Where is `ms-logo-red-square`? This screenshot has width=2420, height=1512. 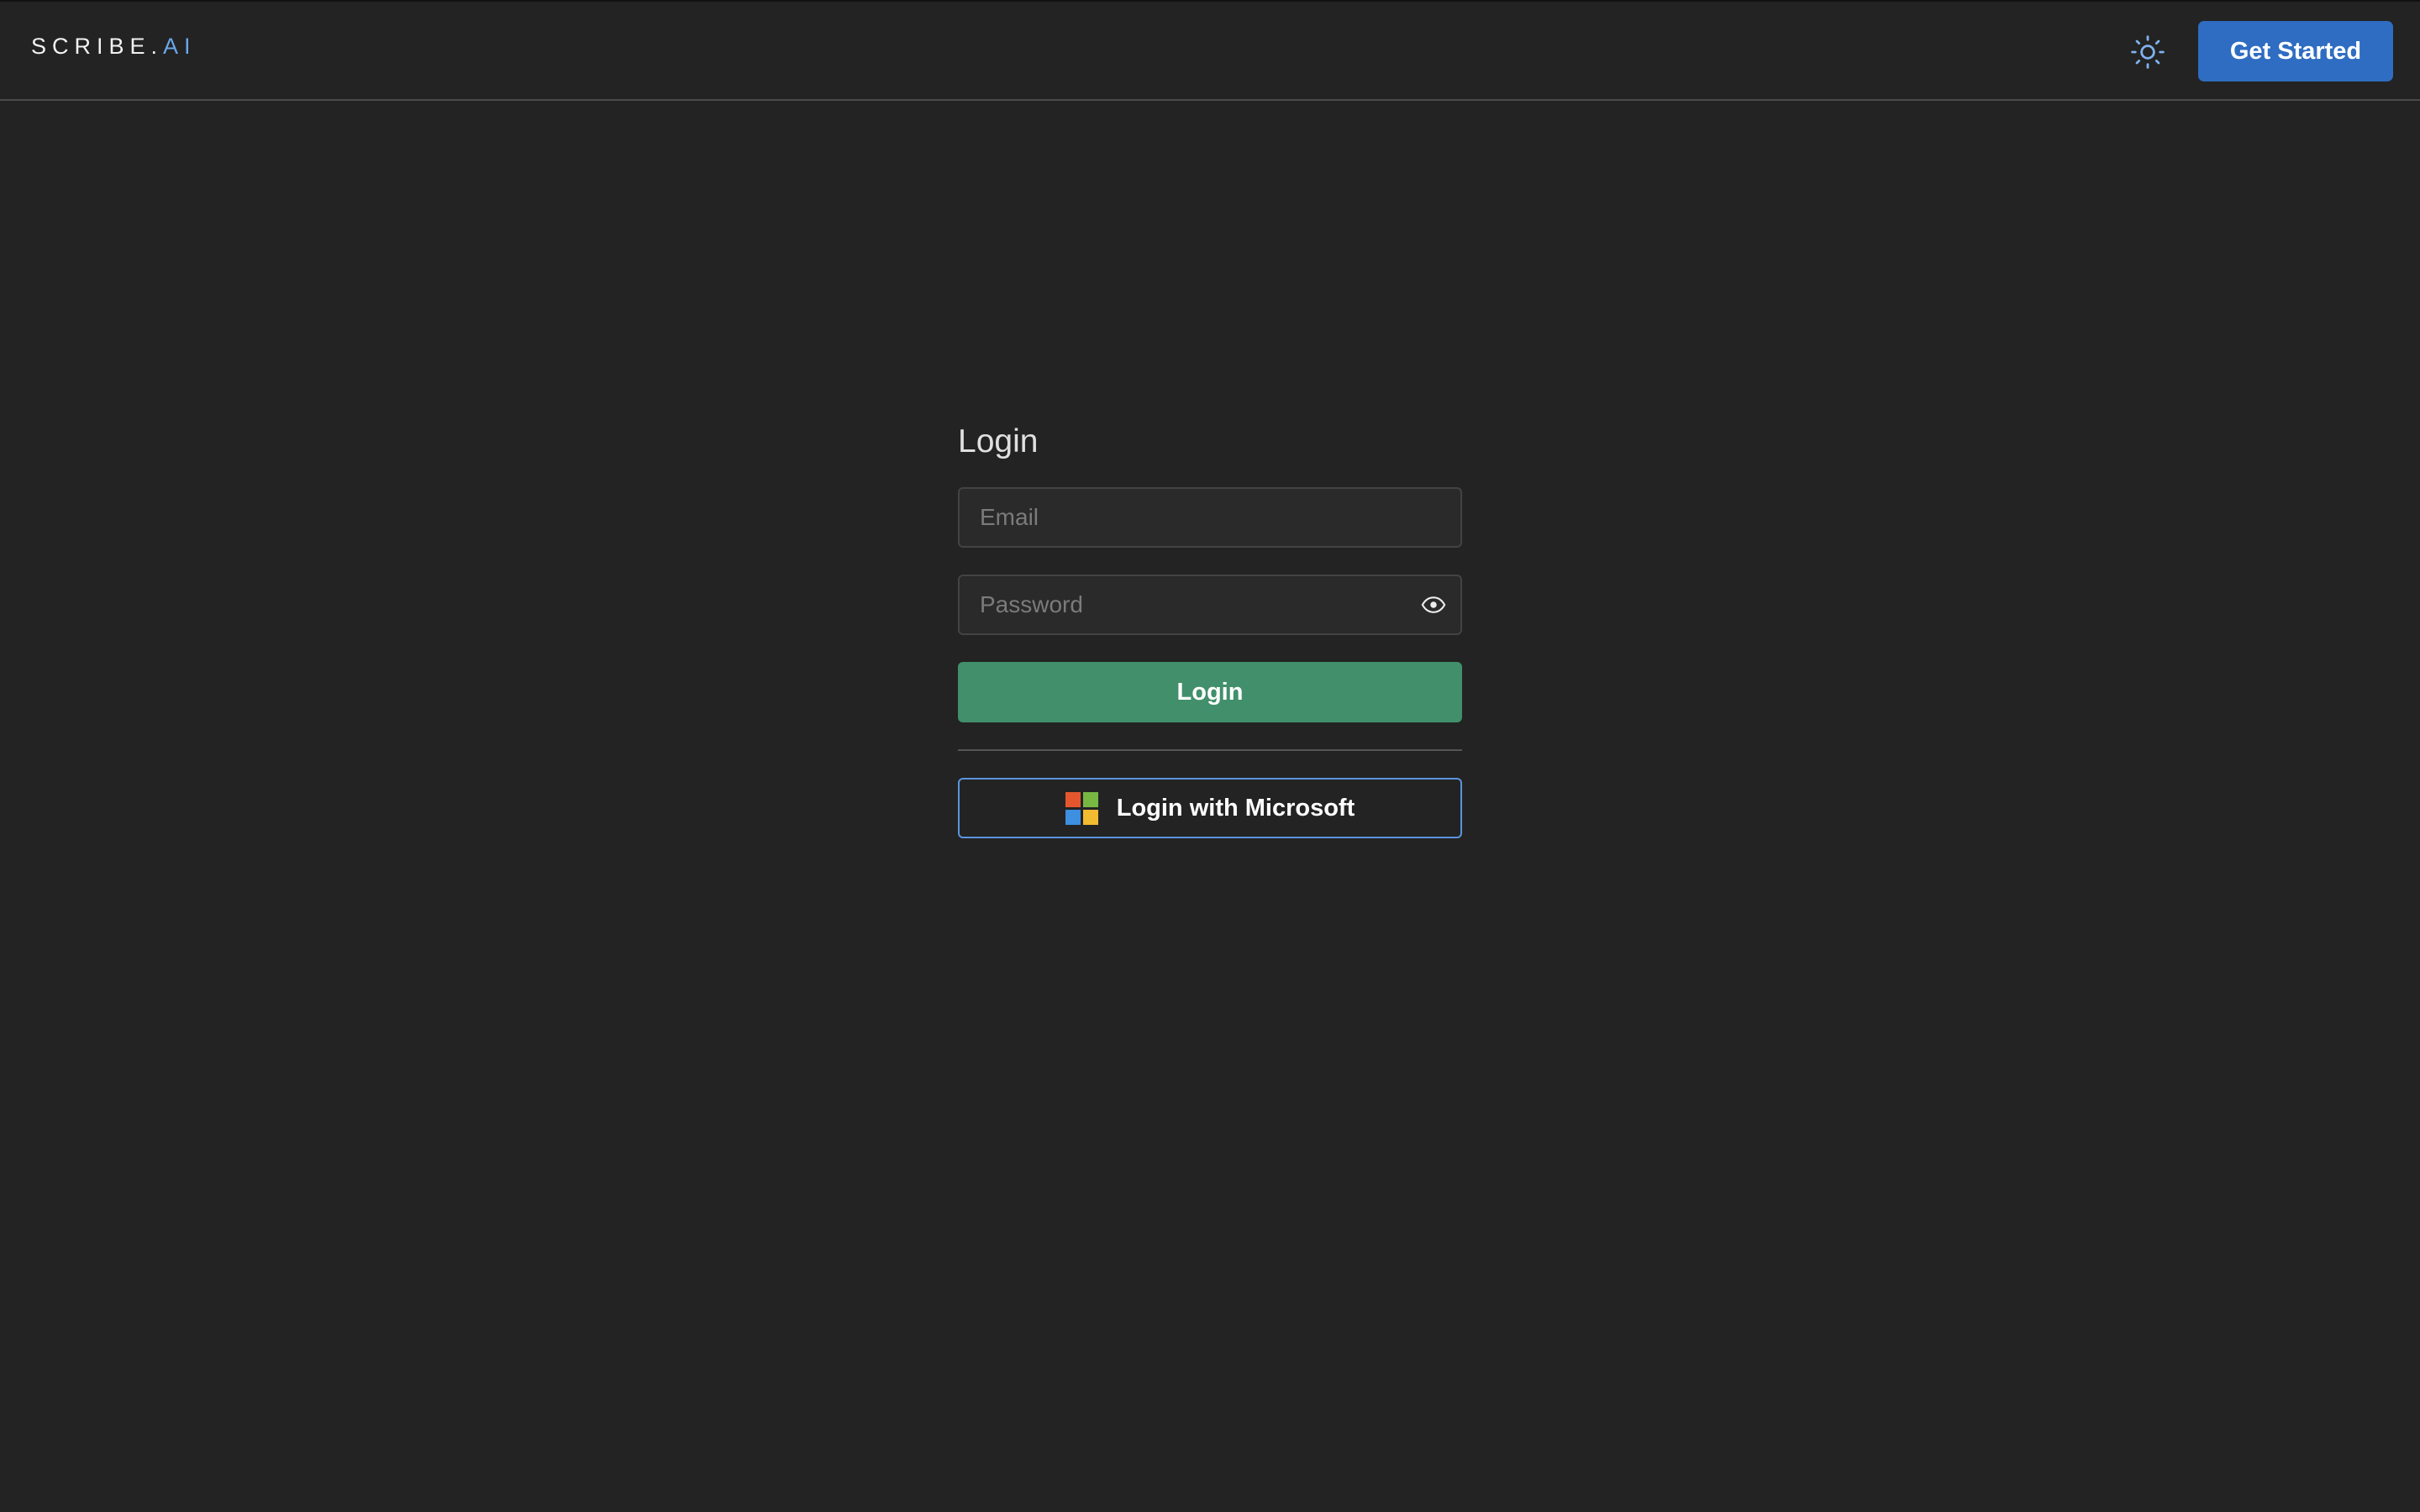 ms-logo-red-square is located at coordinates (1073, 799).